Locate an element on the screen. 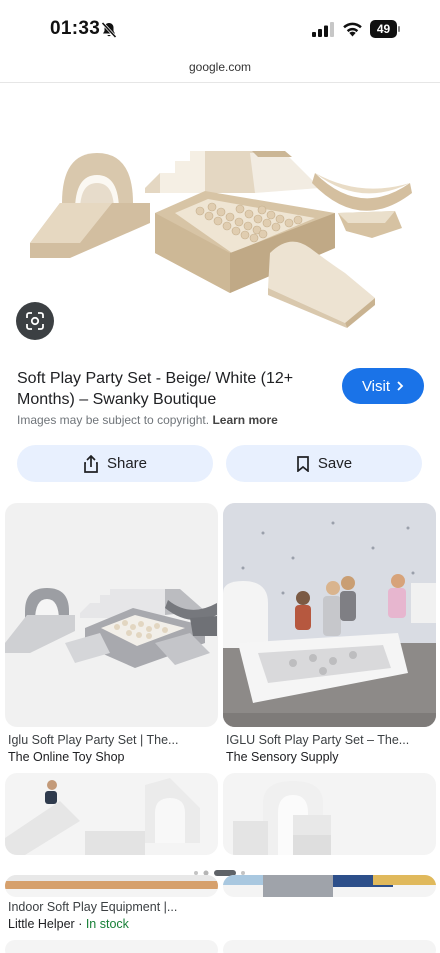 The width and height of the screenshot is (440, 953). bookmark-icon is located at coordinates (303, 463).